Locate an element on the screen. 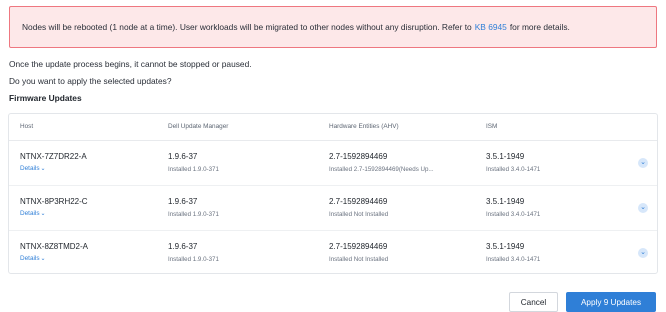 The image size is (666, 312). column-header-ism: ISM is located at coordinates (492, 126).